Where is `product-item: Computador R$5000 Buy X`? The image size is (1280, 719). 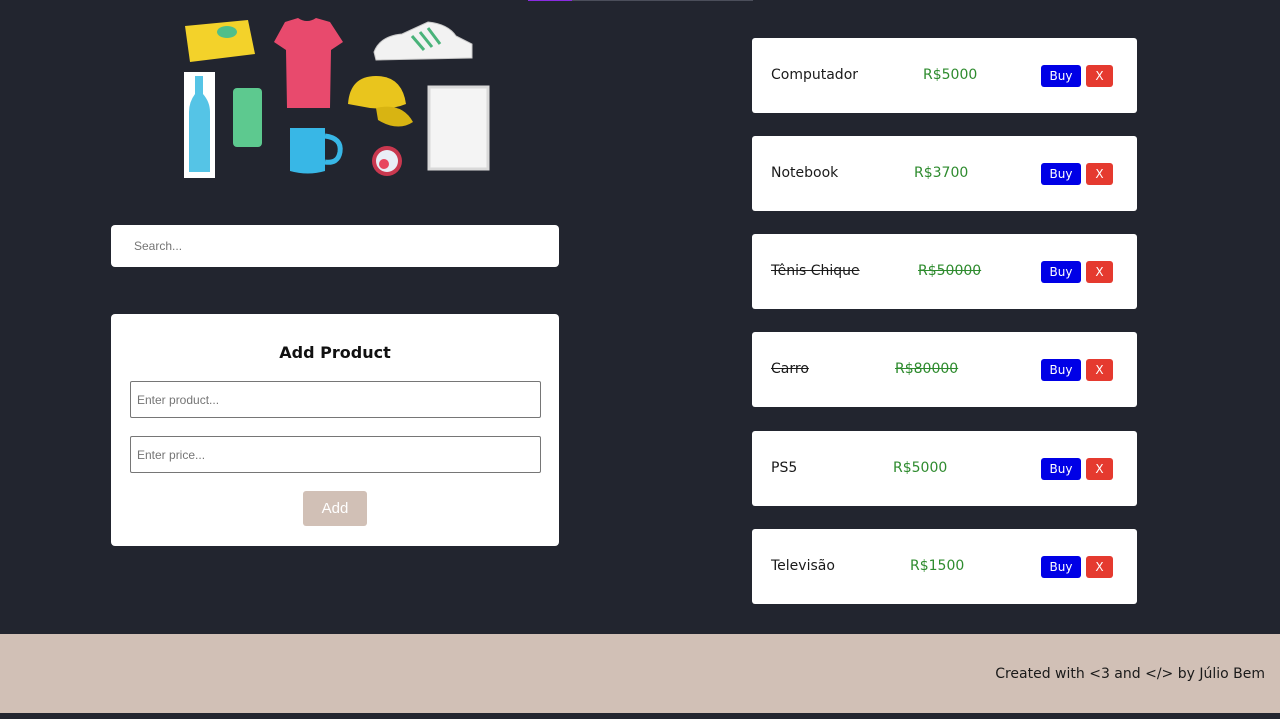
product-item: Computador R$5000 Buy X is located at coordinates (944, 75).